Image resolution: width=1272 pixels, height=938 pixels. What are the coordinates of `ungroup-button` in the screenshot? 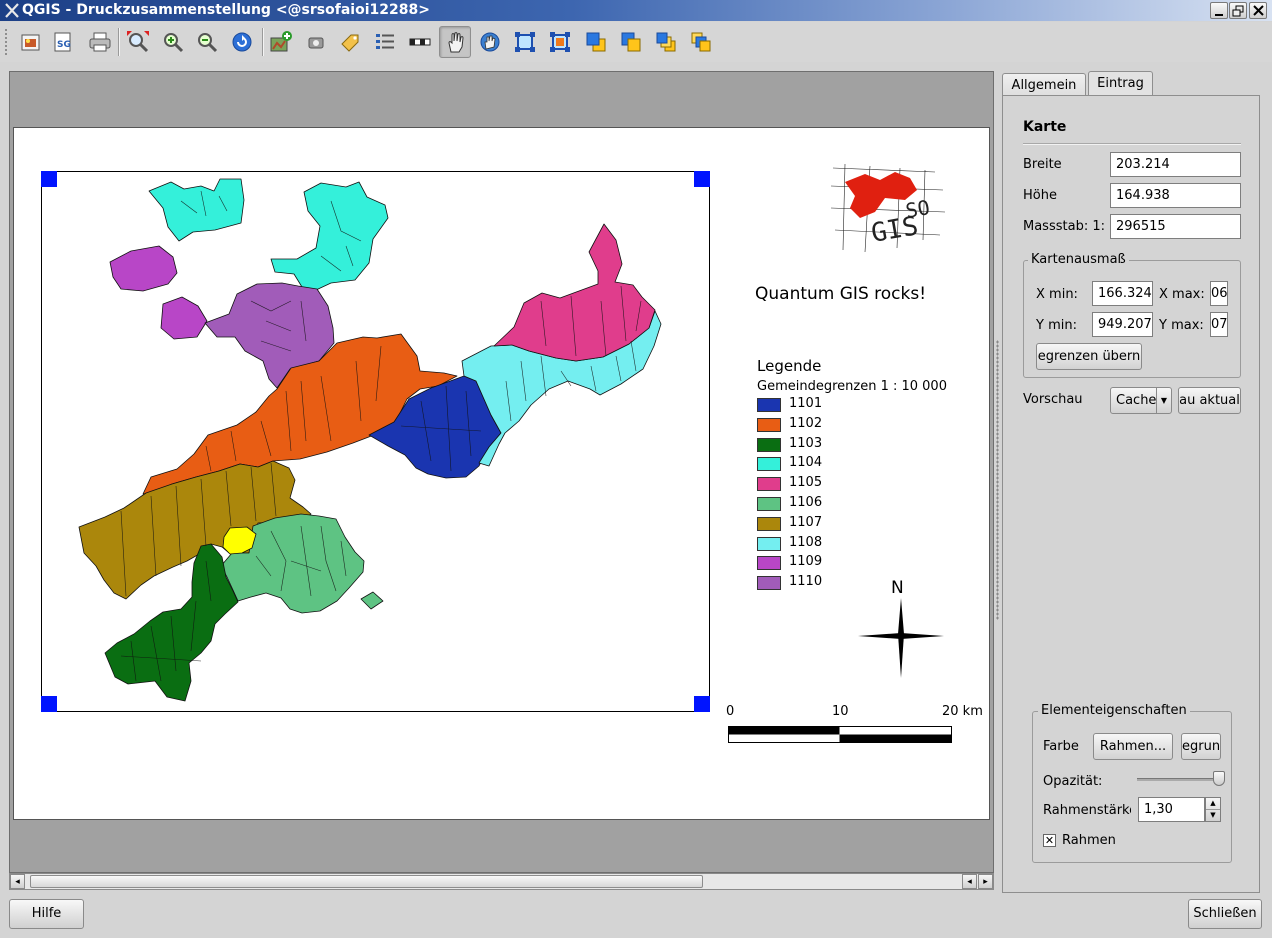 It's located at (560, 42).